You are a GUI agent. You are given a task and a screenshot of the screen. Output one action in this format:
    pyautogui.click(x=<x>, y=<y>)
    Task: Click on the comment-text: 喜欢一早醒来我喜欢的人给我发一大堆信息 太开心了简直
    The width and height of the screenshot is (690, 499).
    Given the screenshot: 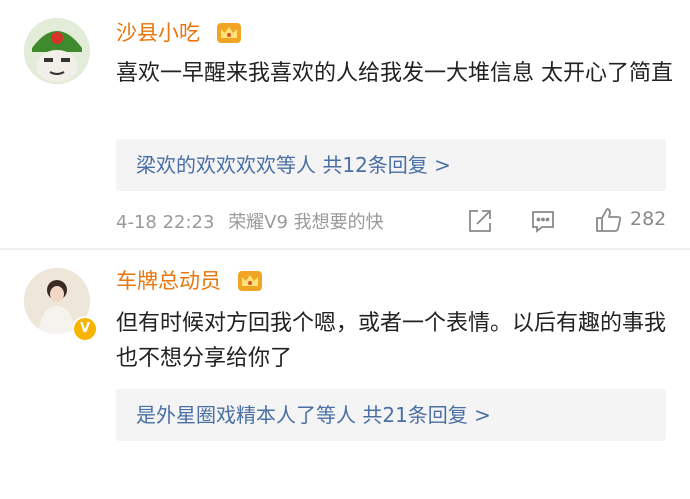 What is the action you would take?
    pyautogui.click(x=394, y=73)
    